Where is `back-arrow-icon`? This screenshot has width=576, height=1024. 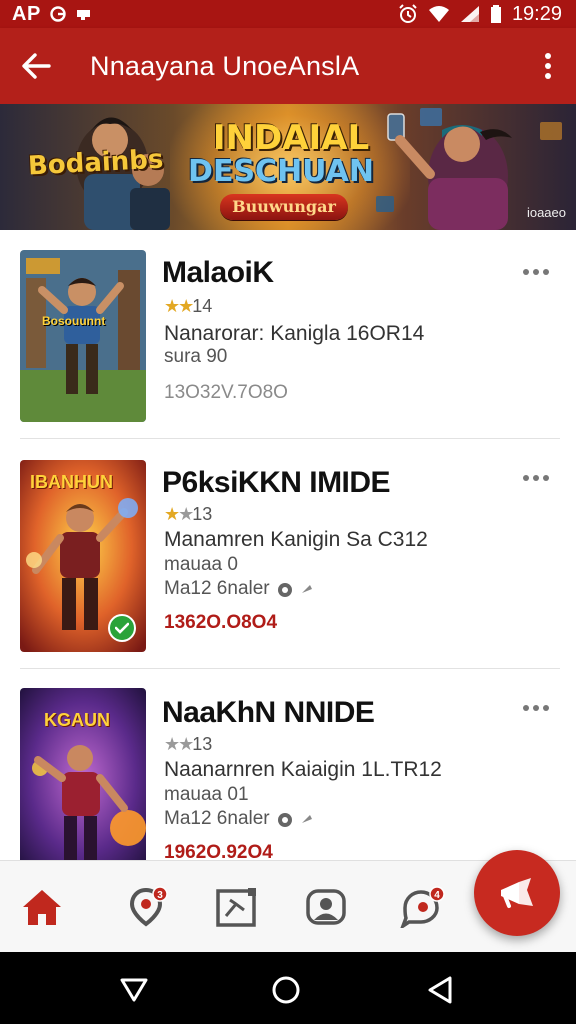 back-arrow-icon is located at coordinates (36, 66).